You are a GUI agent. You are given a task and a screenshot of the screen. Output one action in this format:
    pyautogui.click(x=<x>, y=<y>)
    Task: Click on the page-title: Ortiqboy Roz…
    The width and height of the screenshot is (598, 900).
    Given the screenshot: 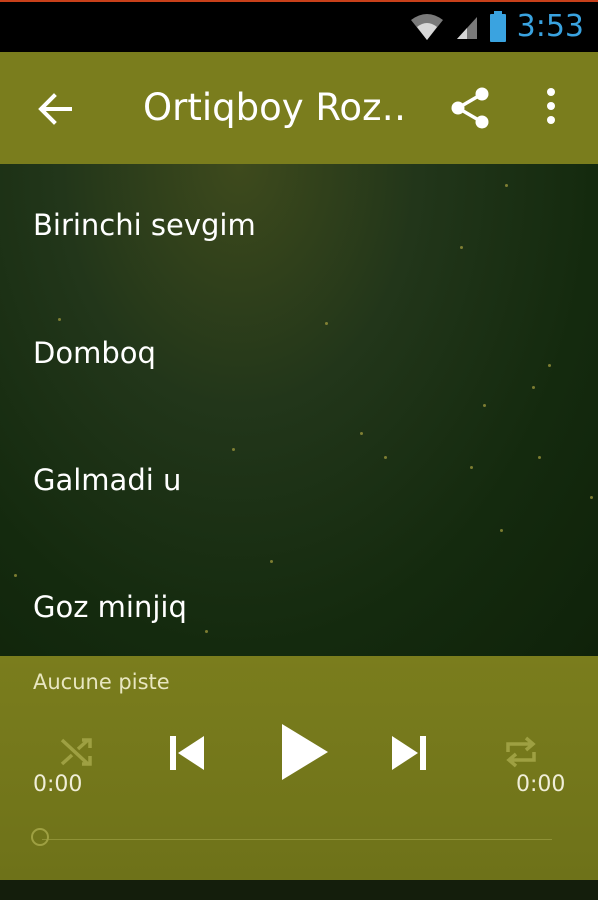 What is the action you would take?
    pyautogui.click(x=273, y=107)
    